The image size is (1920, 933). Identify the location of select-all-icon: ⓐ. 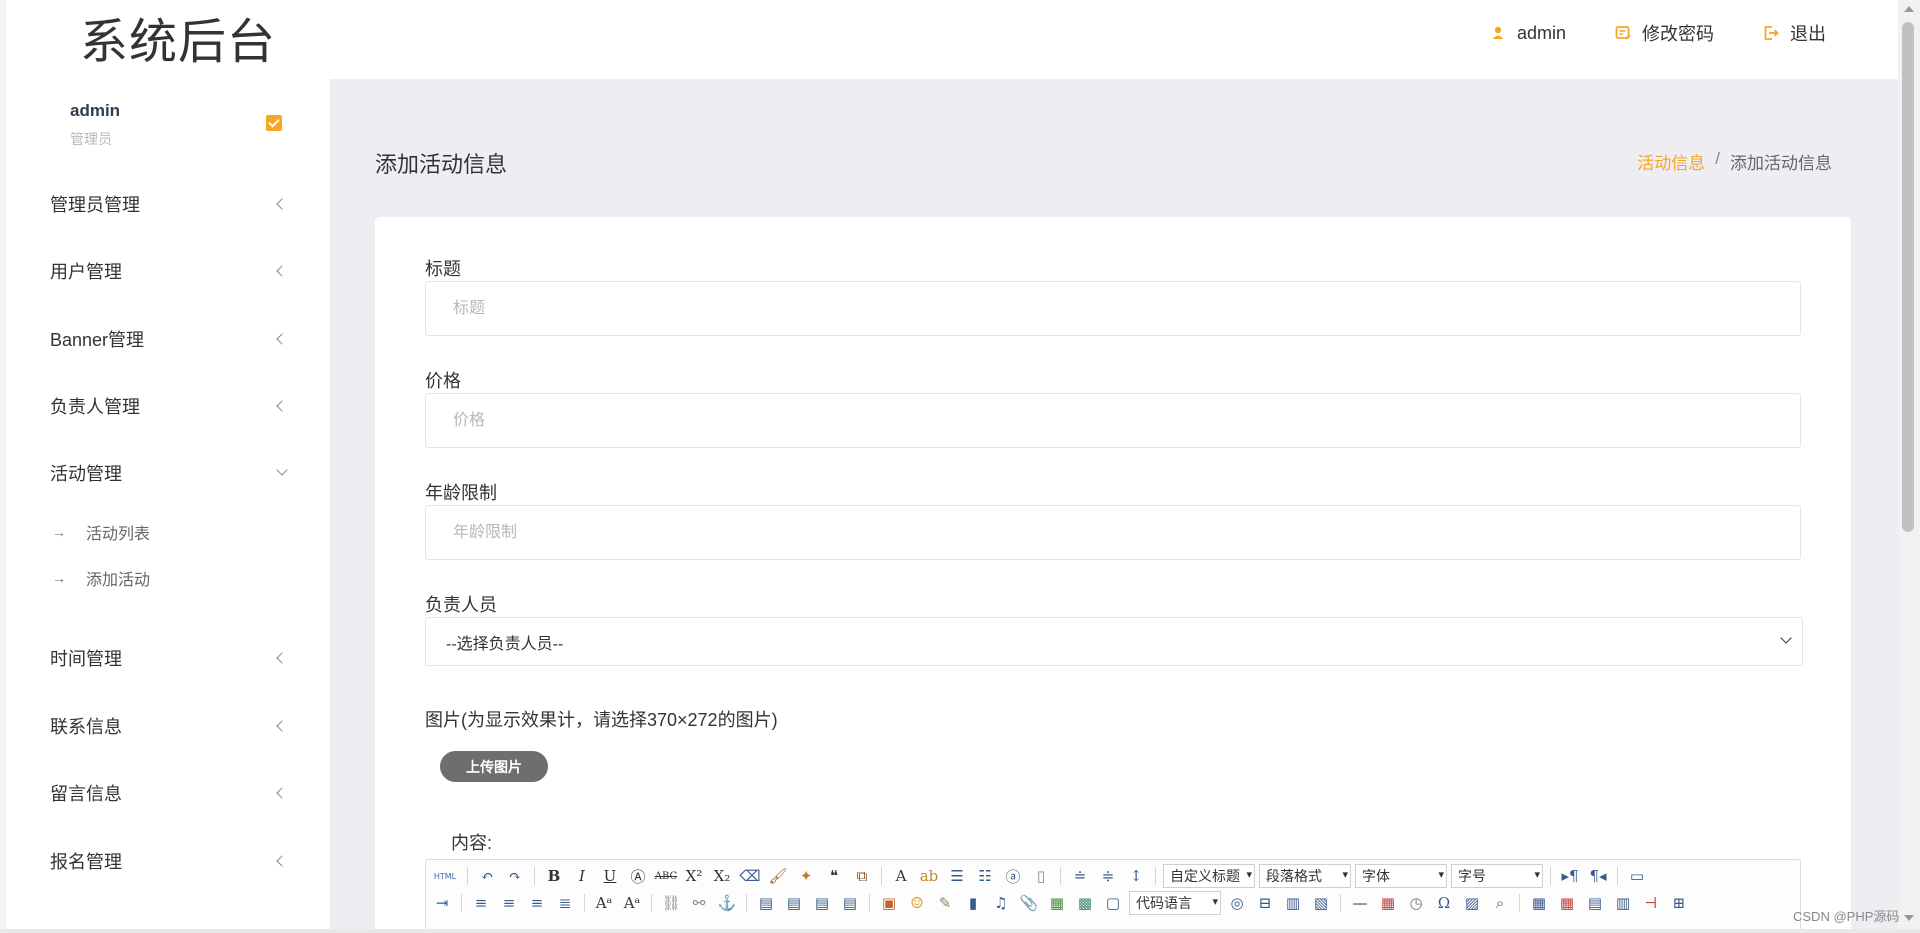
(1013, 876).